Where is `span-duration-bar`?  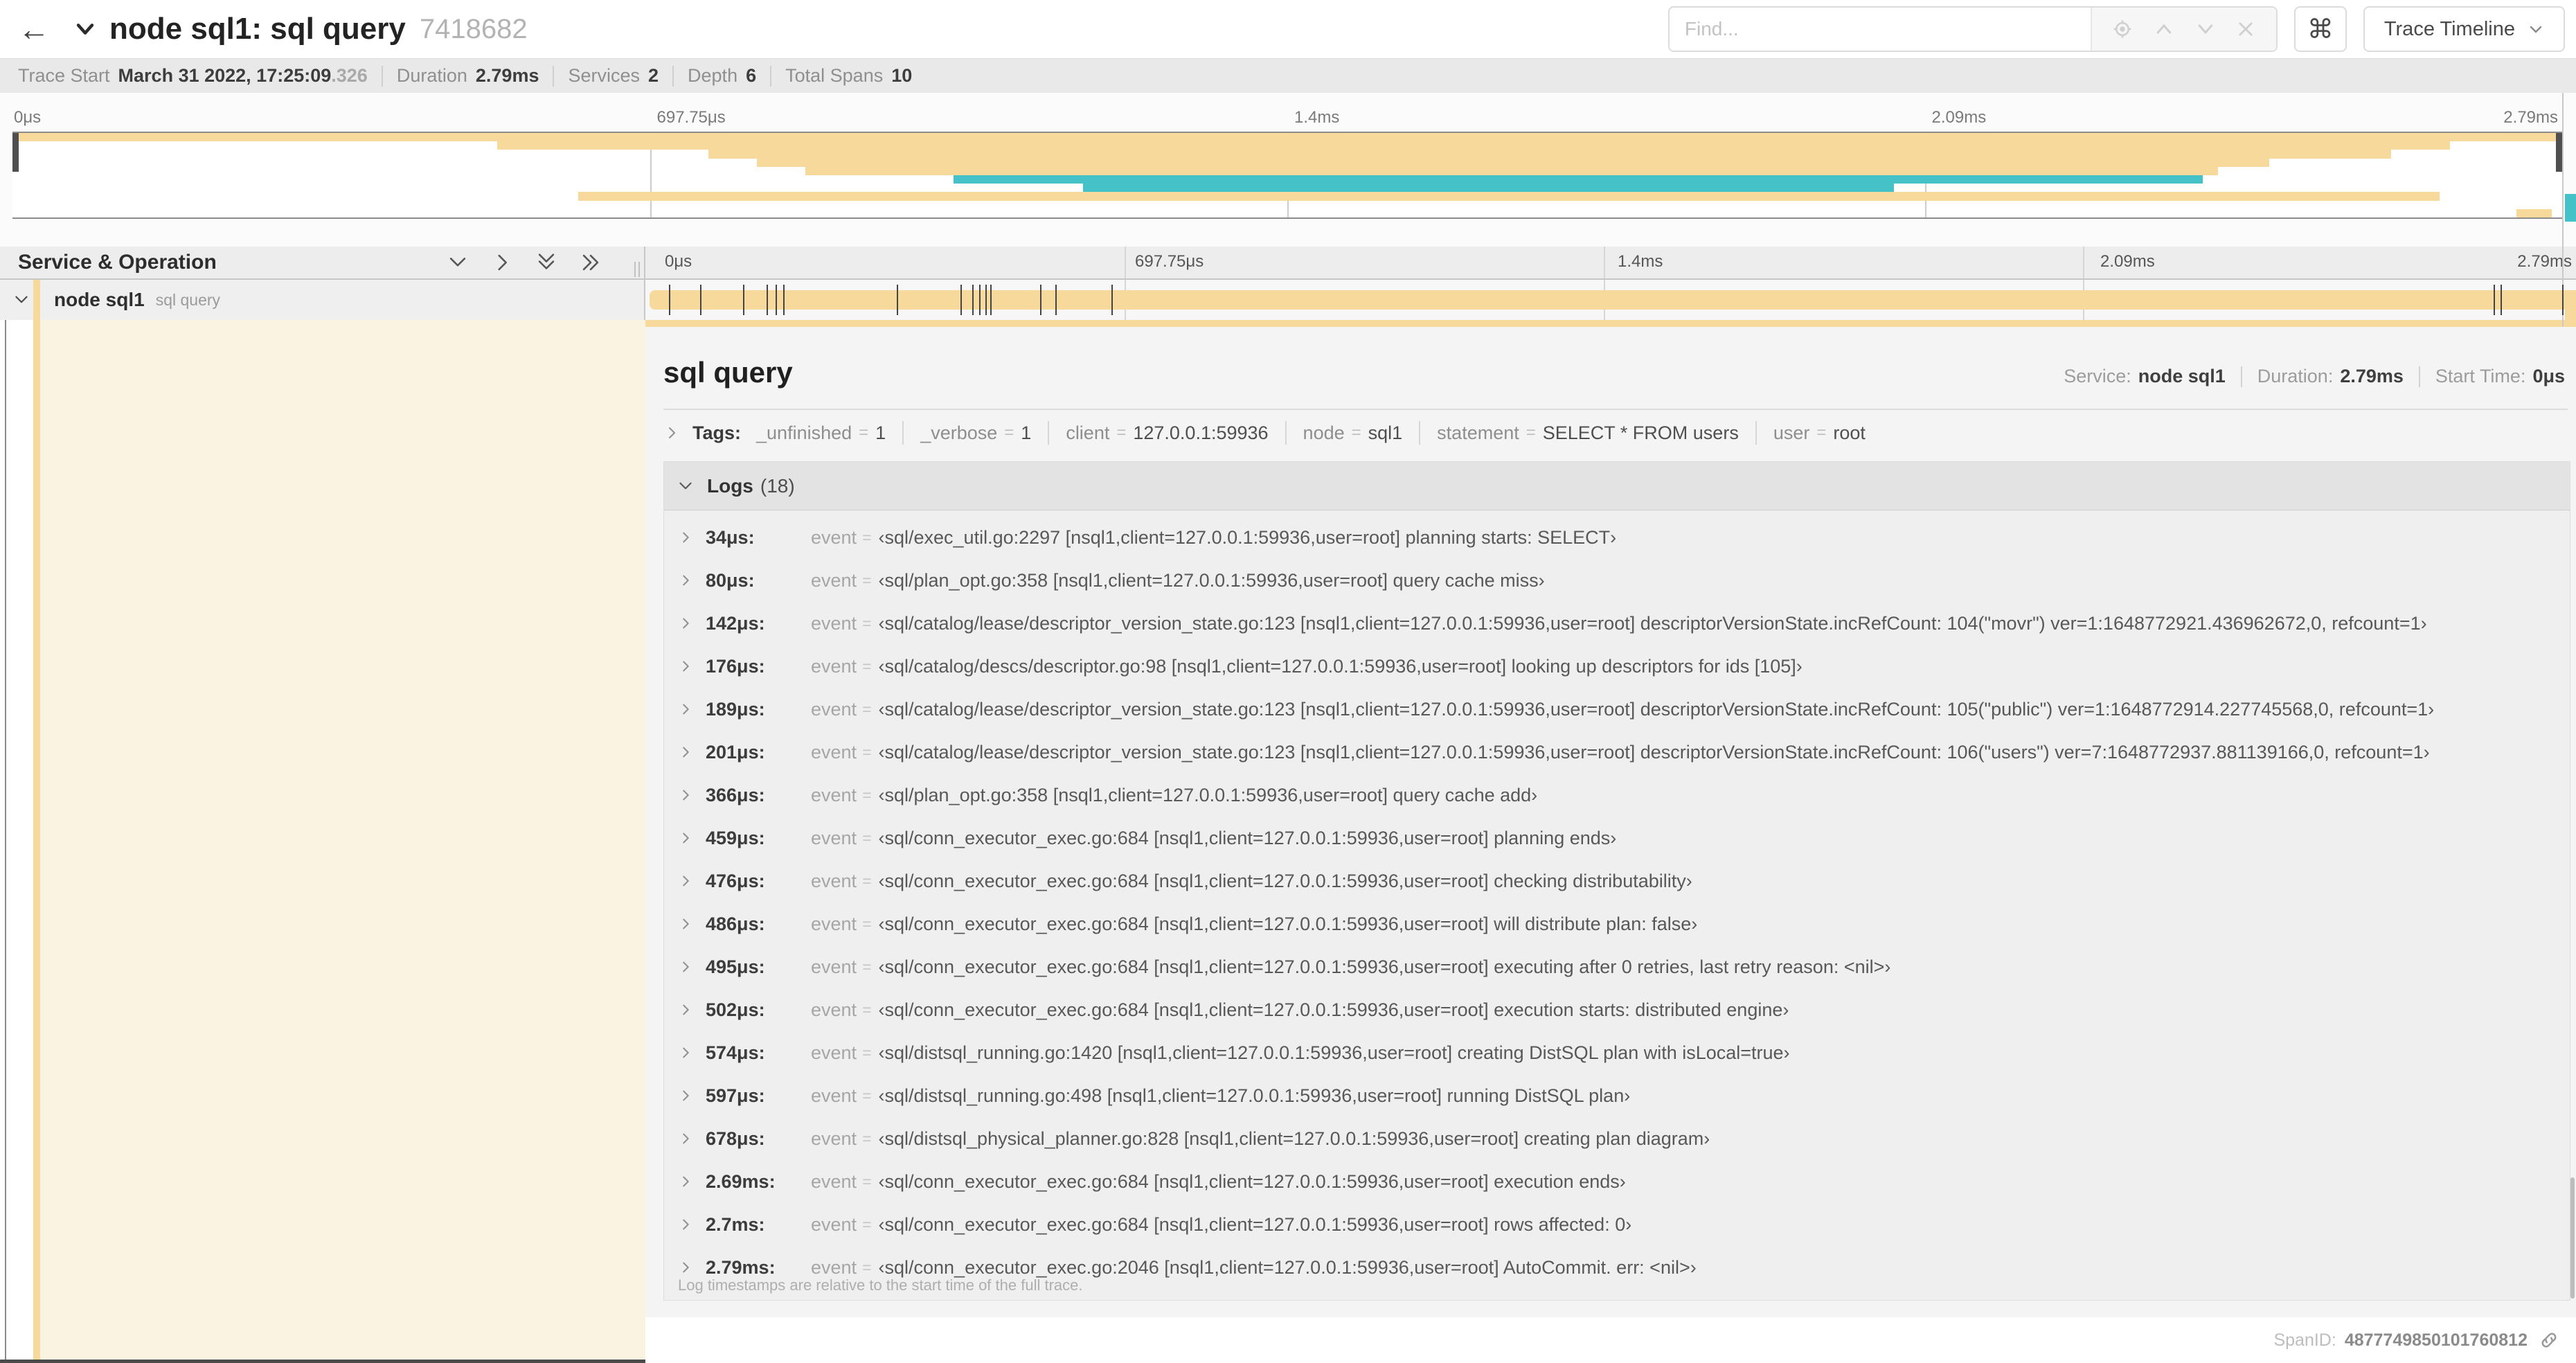 span-duration-bar is located at coordinates (1612, 300).